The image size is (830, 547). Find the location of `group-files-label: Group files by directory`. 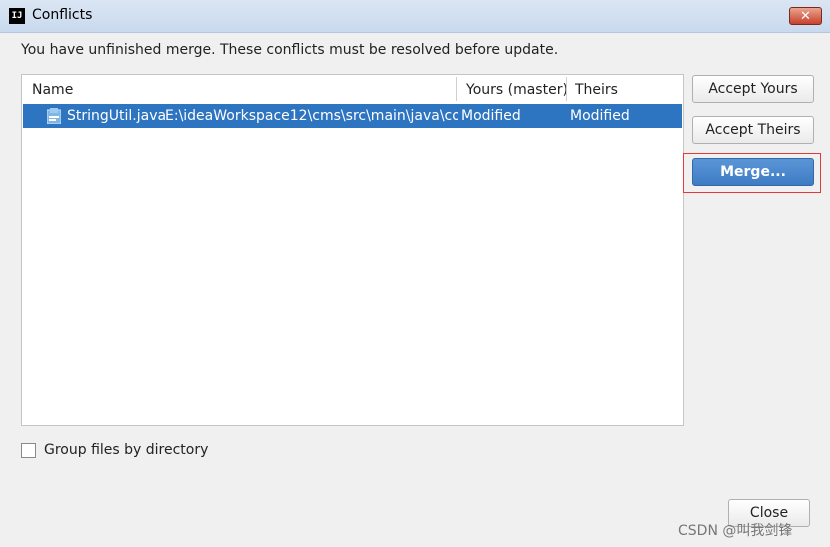

group-files-label: Group files by directory is located at coordinates (126, 450).